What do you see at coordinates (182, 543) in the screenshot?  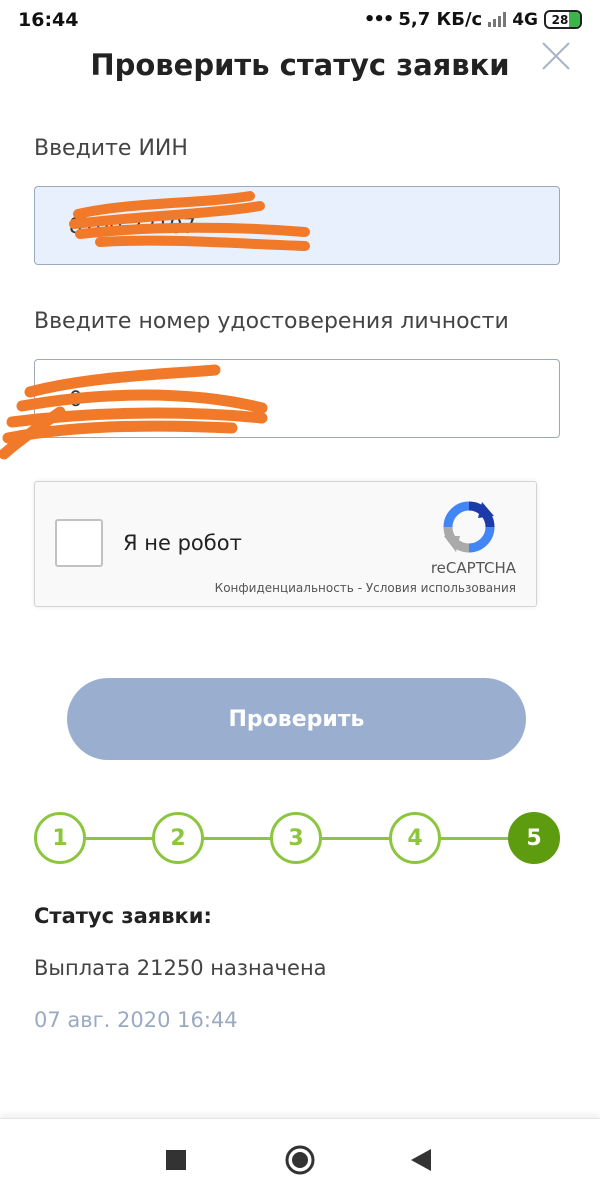 I see `captcha-label: Я не робот` at bounding box center [182, 543].